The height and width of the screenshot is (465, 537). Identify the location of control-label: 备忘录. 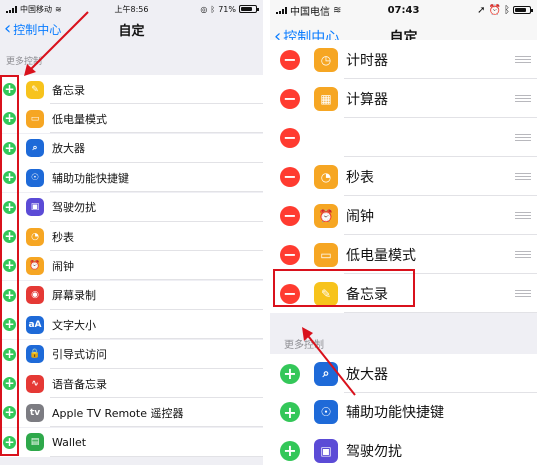
(68, 90).